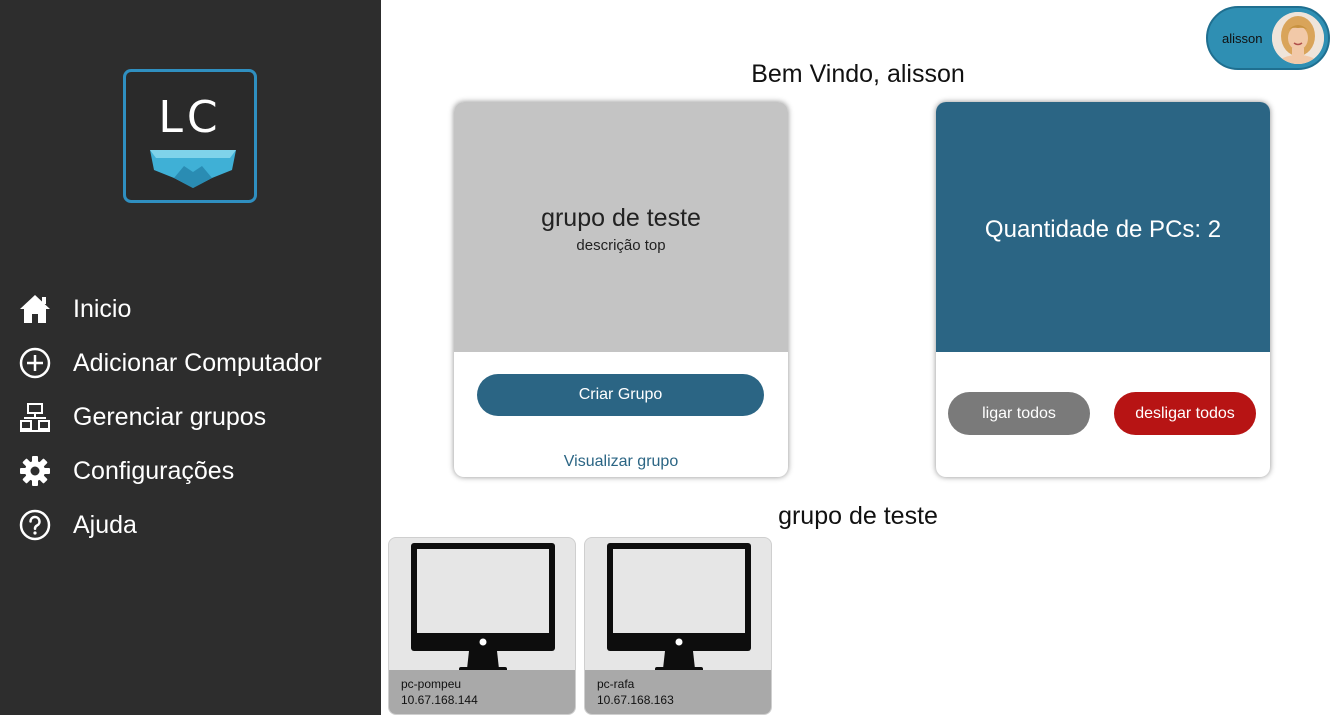 Image resolution: width=1335 pixels, height=715 pixels. Describe the element at coordinates (620, 395) in the screenshot. I see `create-group-button: Criar Grupo` at that location.